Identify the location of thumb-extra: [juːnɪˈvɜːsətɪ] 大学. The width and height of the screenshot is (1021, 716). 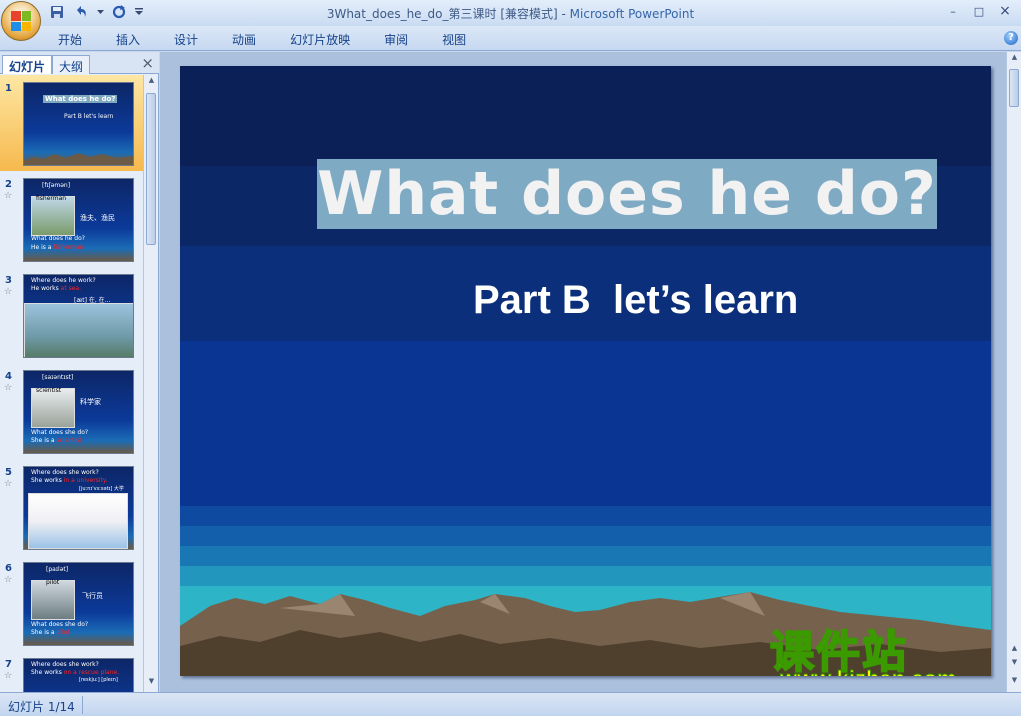
(101, 489).